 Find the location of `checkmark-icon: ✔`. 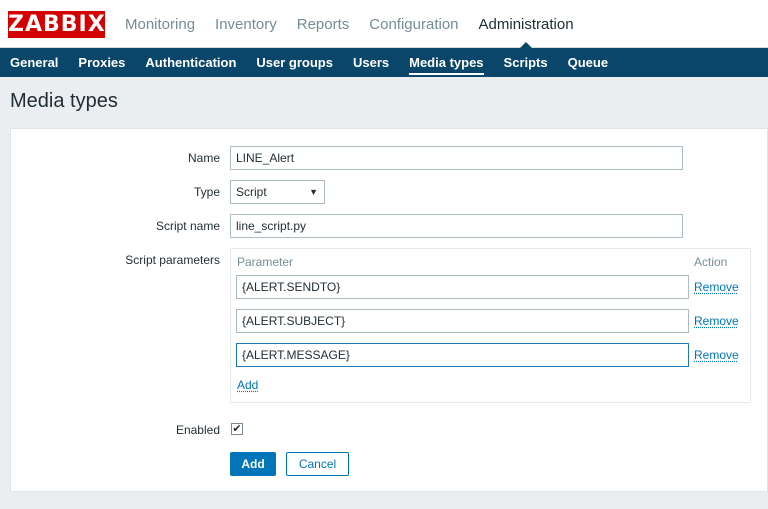

checkmark-icon: ✔ is located at coordinates (237, 429).